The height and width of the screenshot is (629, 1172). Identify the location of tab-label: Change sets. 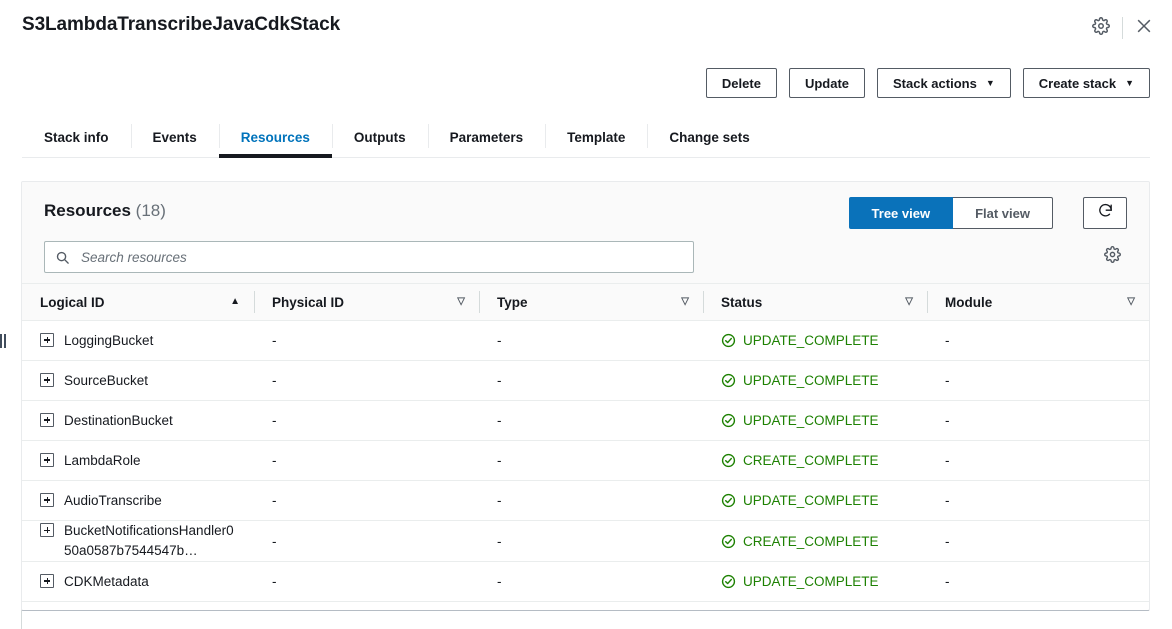
(709, 137).